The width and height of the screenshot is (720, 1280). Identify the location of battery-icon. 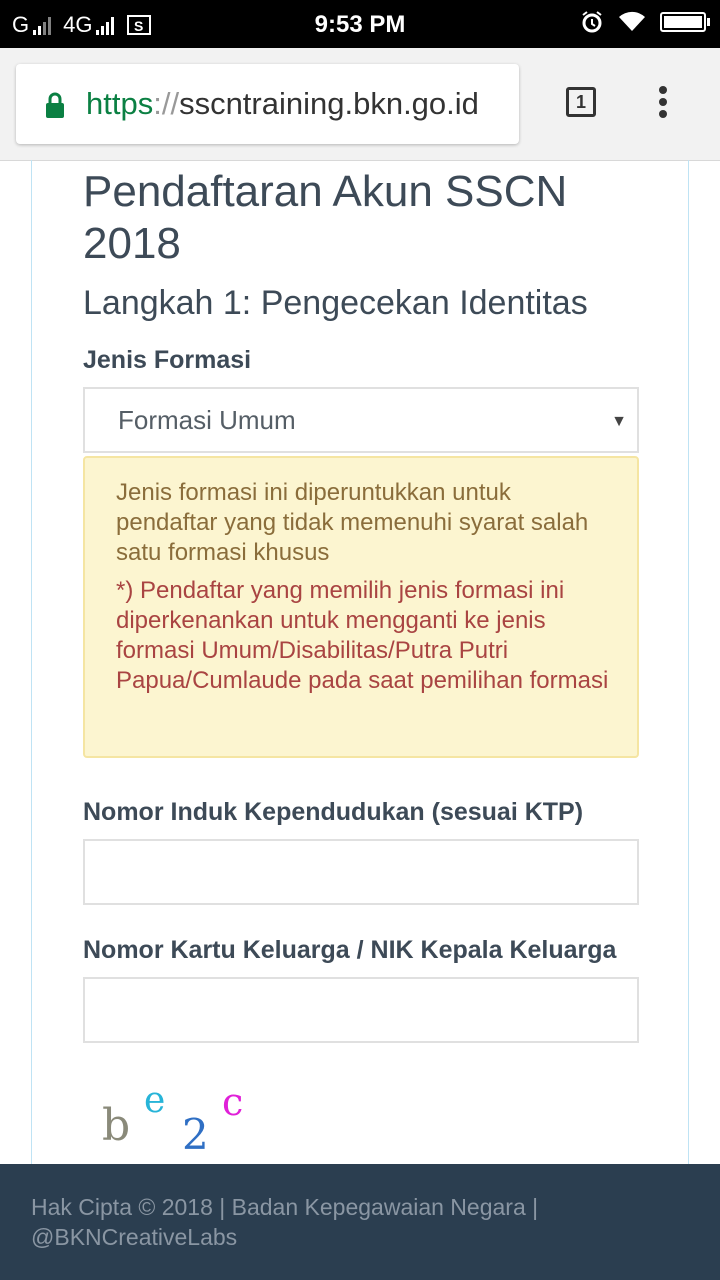
(685, 22).